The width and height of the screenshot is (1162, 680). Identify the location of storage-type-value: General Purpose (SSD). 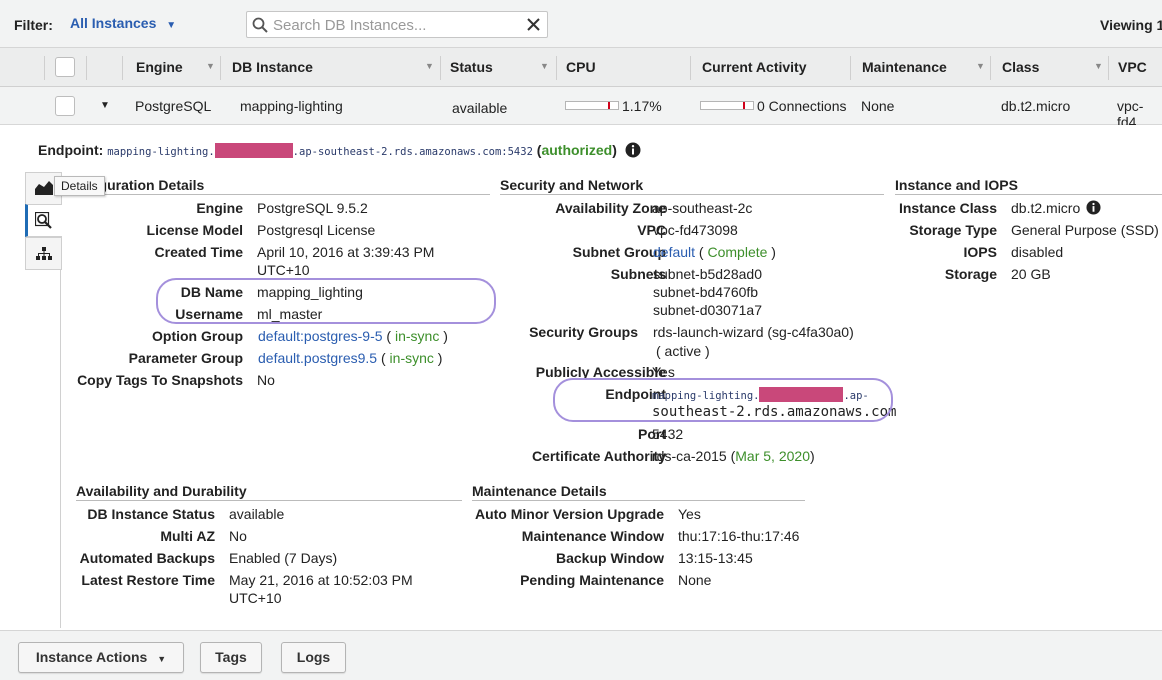
(1085, 230).